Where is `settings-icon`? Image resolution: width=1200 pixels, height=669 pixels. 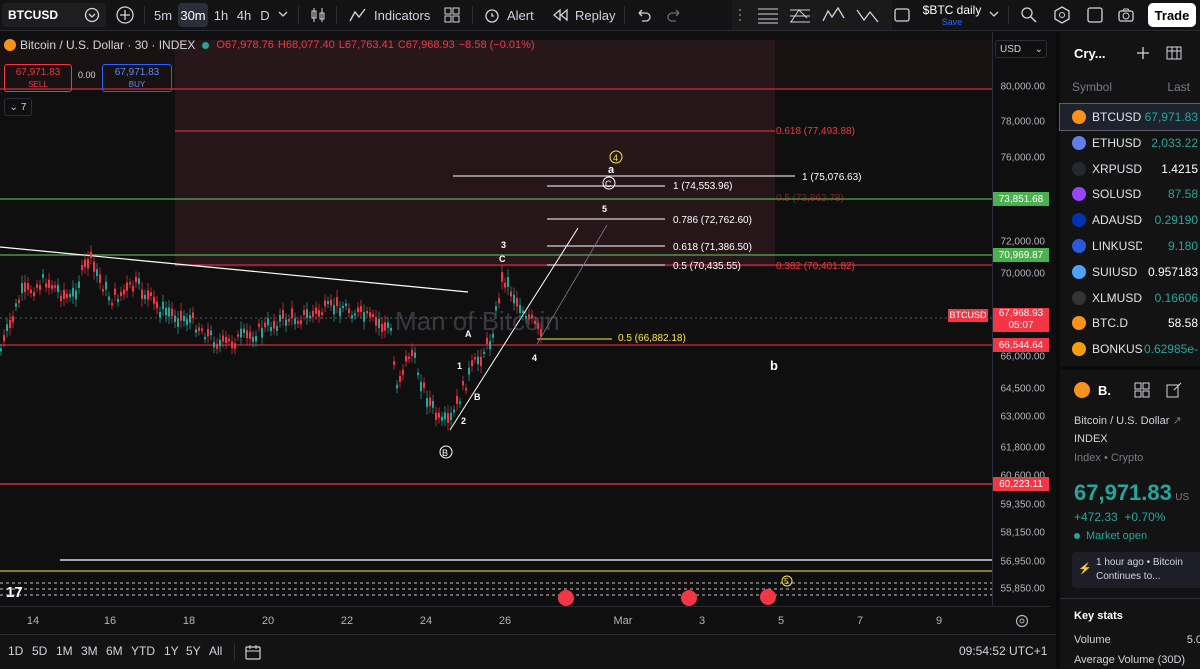 settings-icon is located at coordinates (1062, 15).